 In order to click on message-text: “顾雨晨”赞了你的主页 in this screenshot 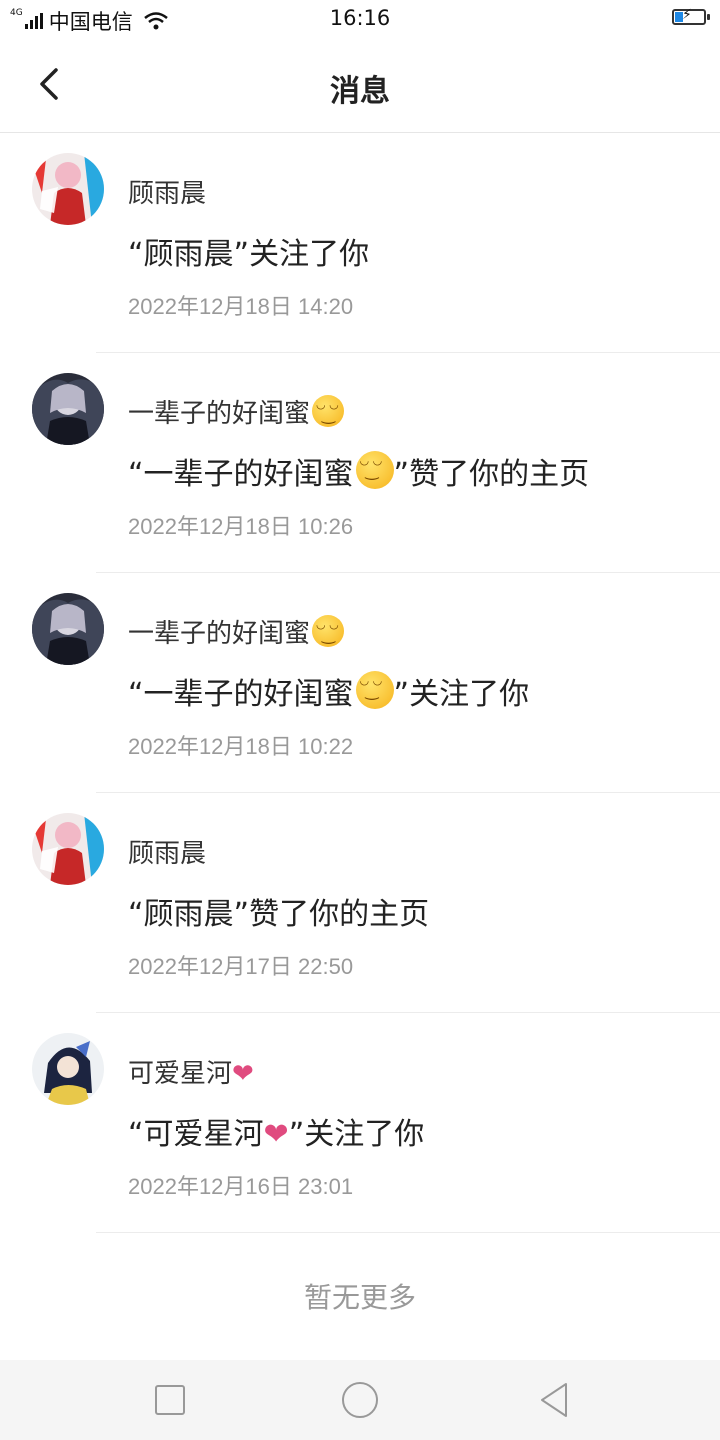, I will do `click(279, 914)`.